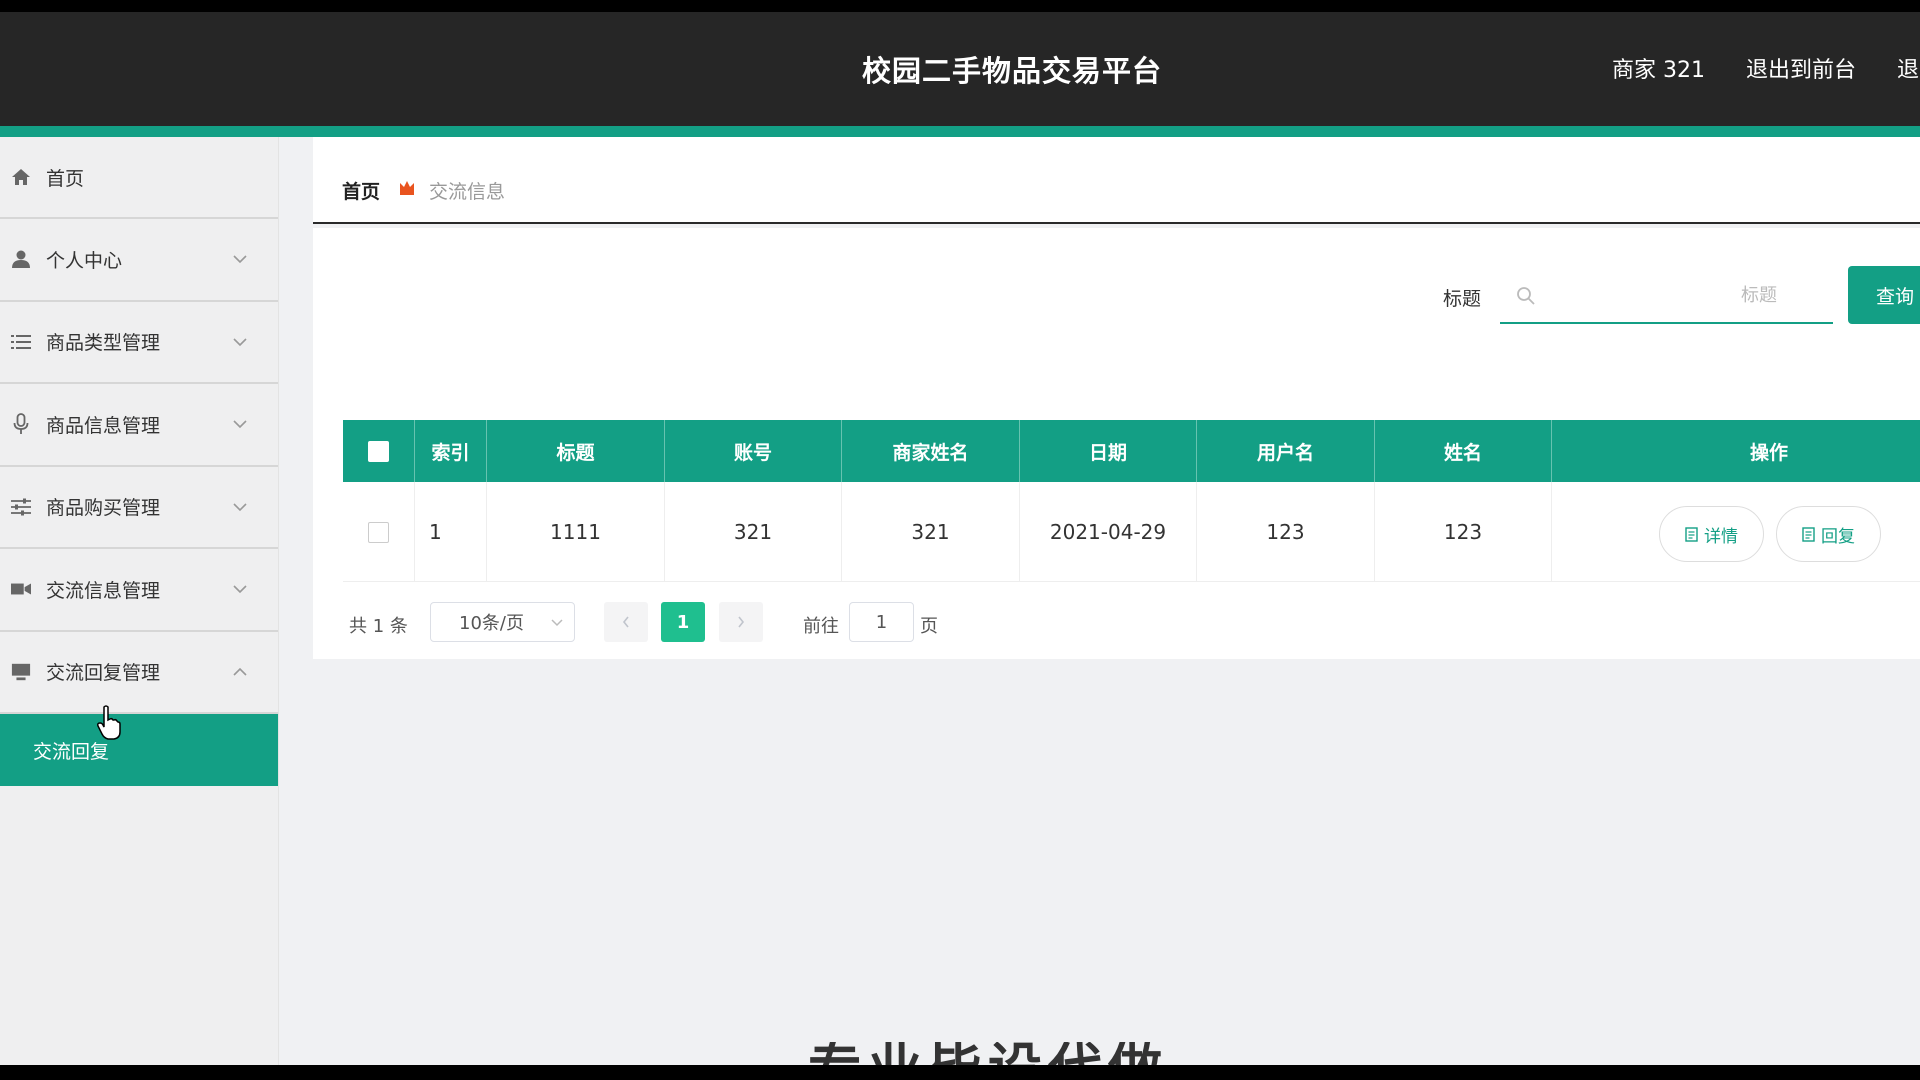 This screenshot has height=1080, width=1920. I want to click on hand-cursor-icon, so click(109, 722).